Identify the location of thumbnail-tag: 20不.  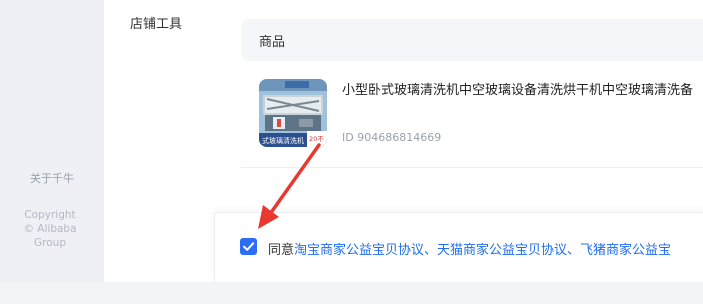
(316, 139).